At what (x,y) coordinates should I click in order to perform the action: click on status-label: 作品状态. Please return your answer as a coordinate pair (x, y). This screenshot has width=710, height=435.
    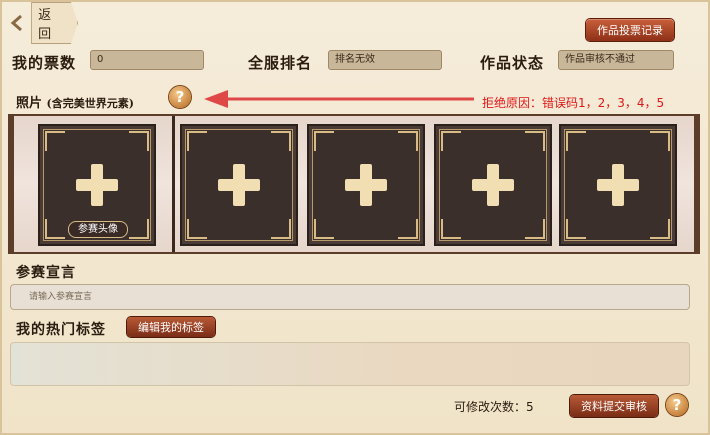
    Looking at the image, I should click on (512, 63).